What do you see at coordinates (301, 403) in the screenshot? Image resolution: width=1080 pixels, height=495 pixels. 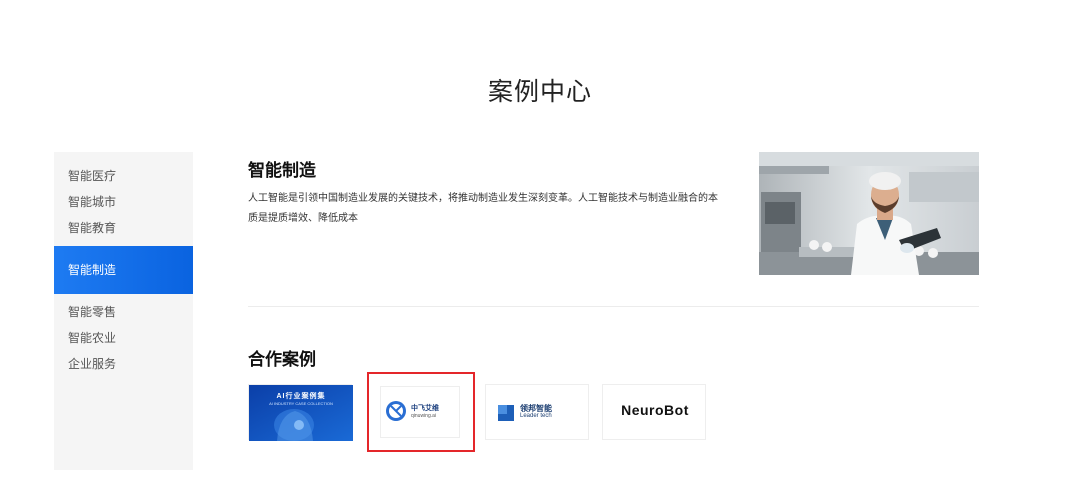 I see `partner-subtitle: AI INDUSTRY CASE COLLECTION` at bounding box center [301, 403].